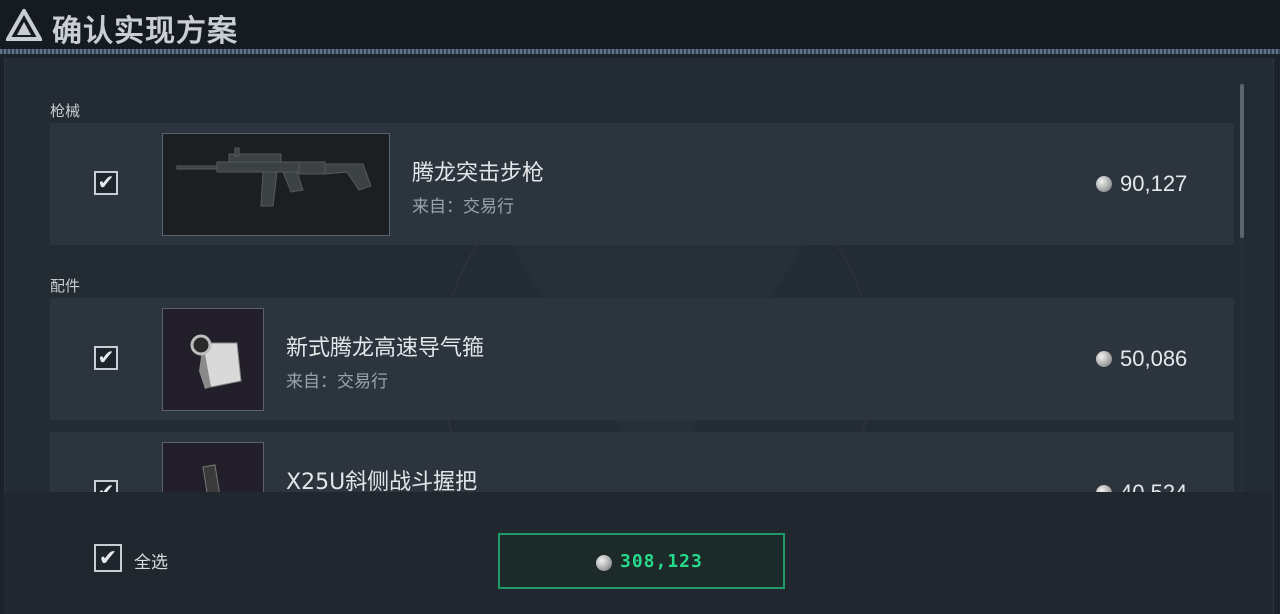 Image resolution: width=1280 pixels, height=614 pixels. I want to click on item-price: 50,086, so click(1154, 358).